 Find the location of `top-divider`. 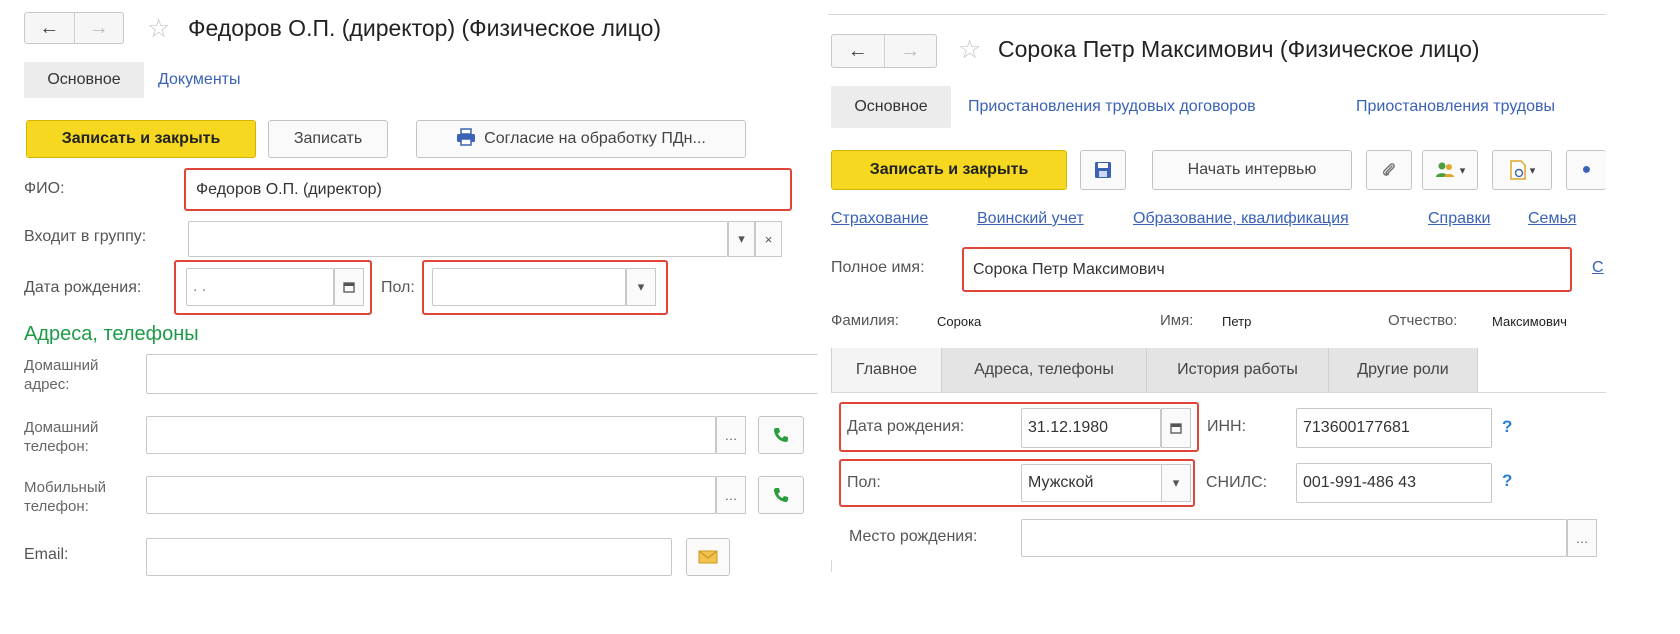

top-divider is located at coordinates (1217, 14).